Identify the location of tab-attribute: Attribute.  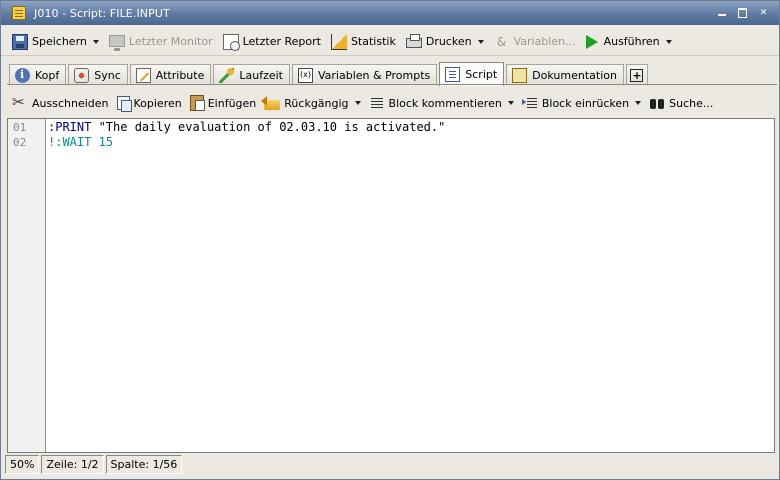
(170, 74).